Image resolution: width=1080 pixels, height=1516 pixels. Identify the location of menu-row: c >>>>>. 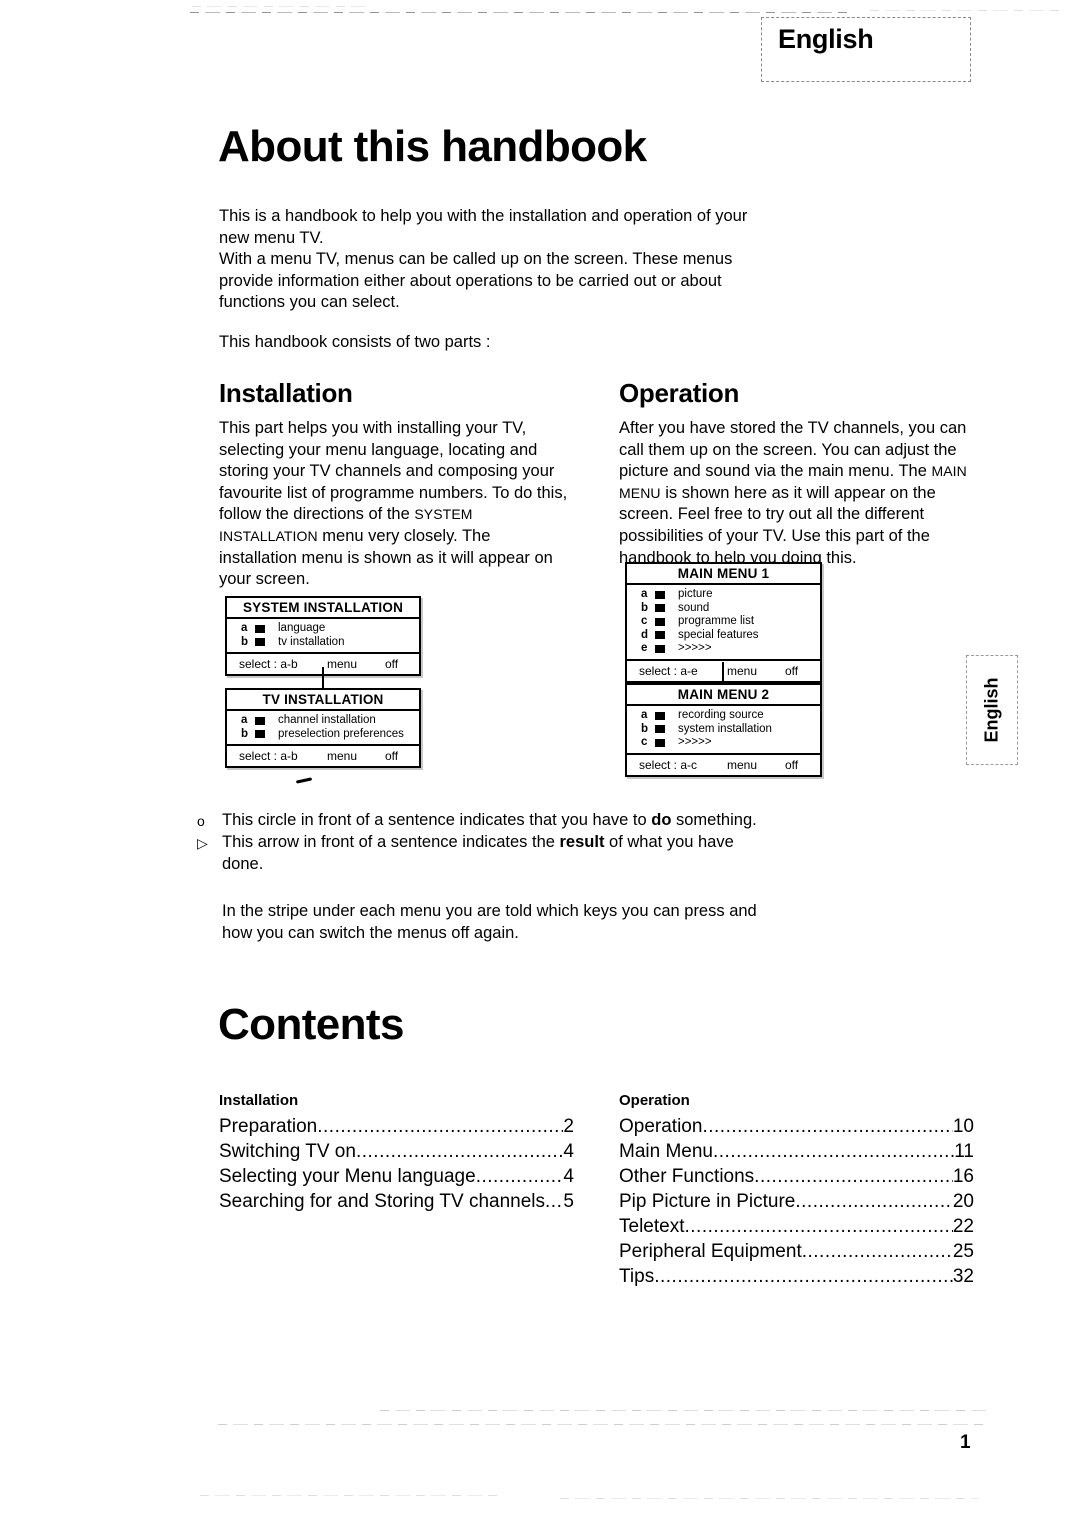
(723, 743).